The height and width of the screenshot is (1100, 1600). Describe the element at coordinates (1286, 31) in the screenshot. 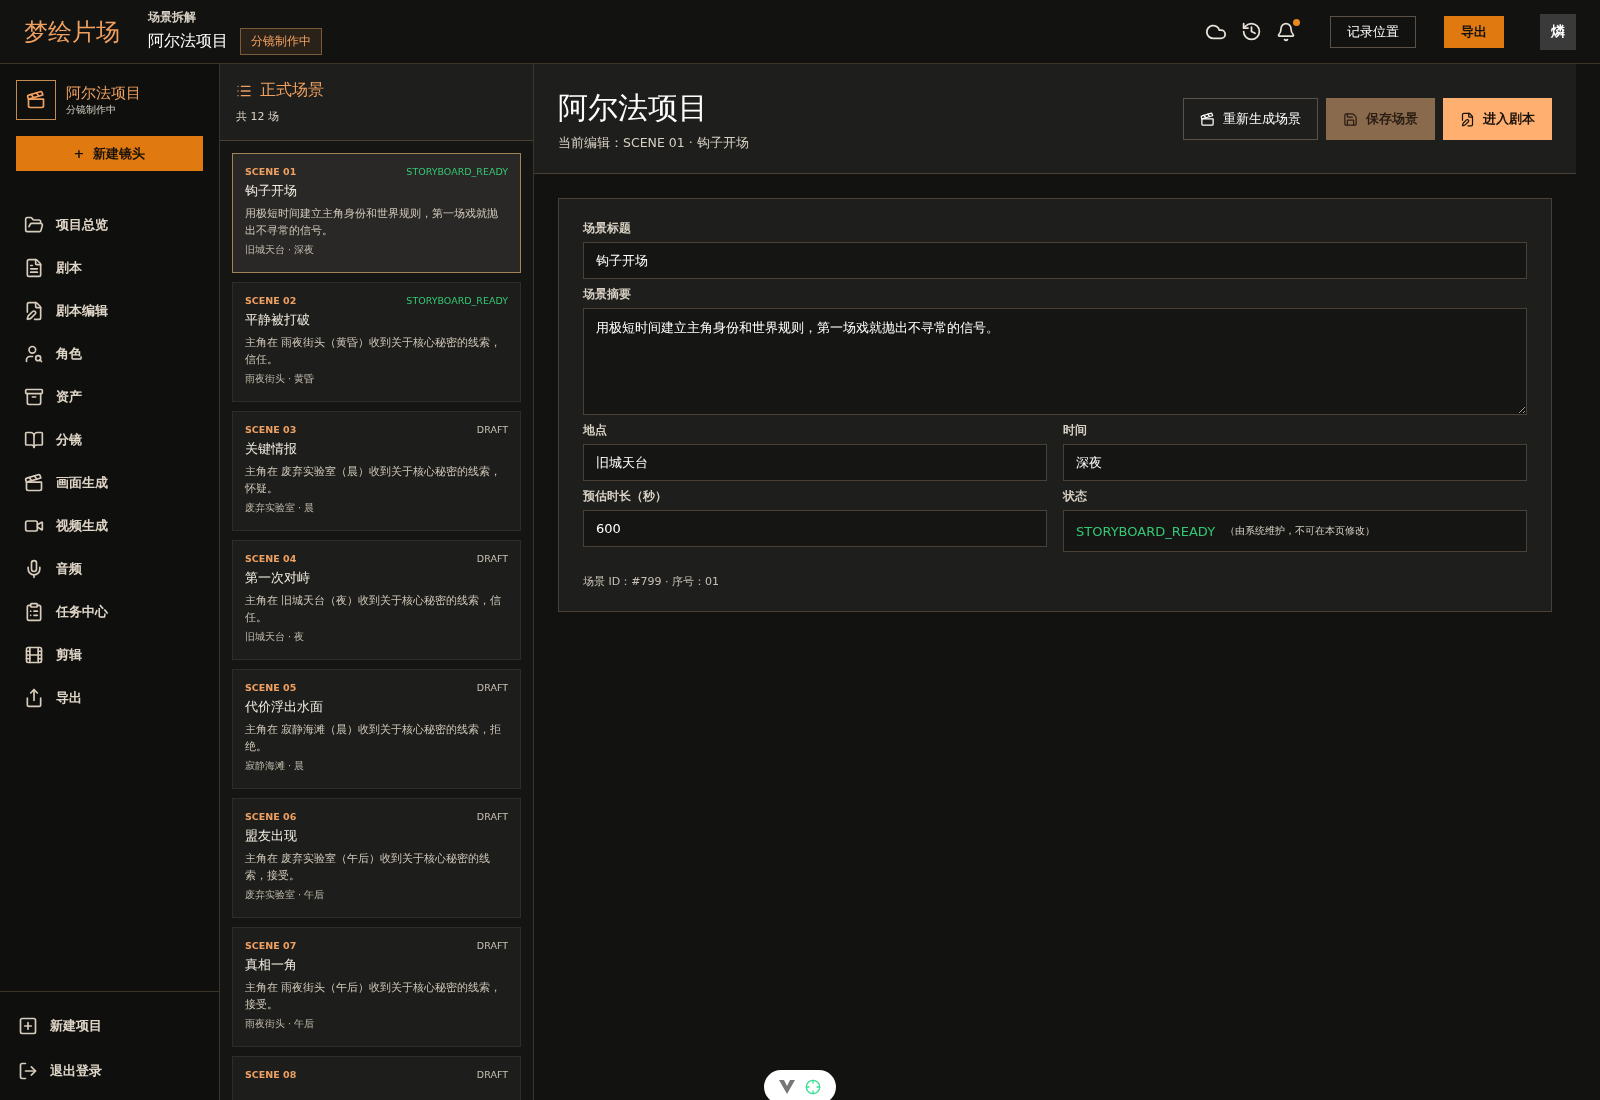

I see `notification-icon` at that location.